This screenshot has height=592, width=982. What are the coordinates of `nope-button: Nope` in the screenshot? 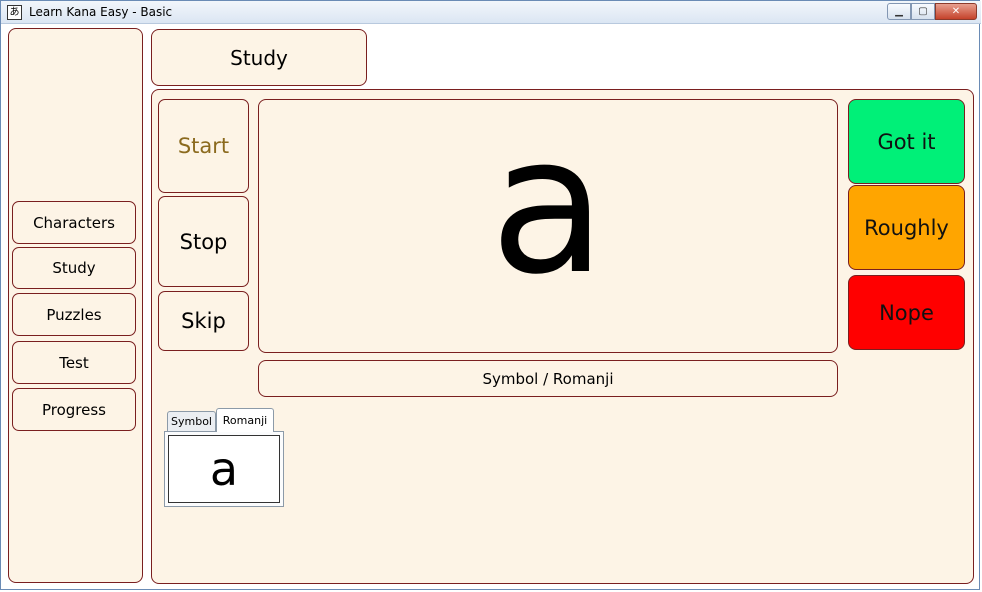 It's located at (906, 312).